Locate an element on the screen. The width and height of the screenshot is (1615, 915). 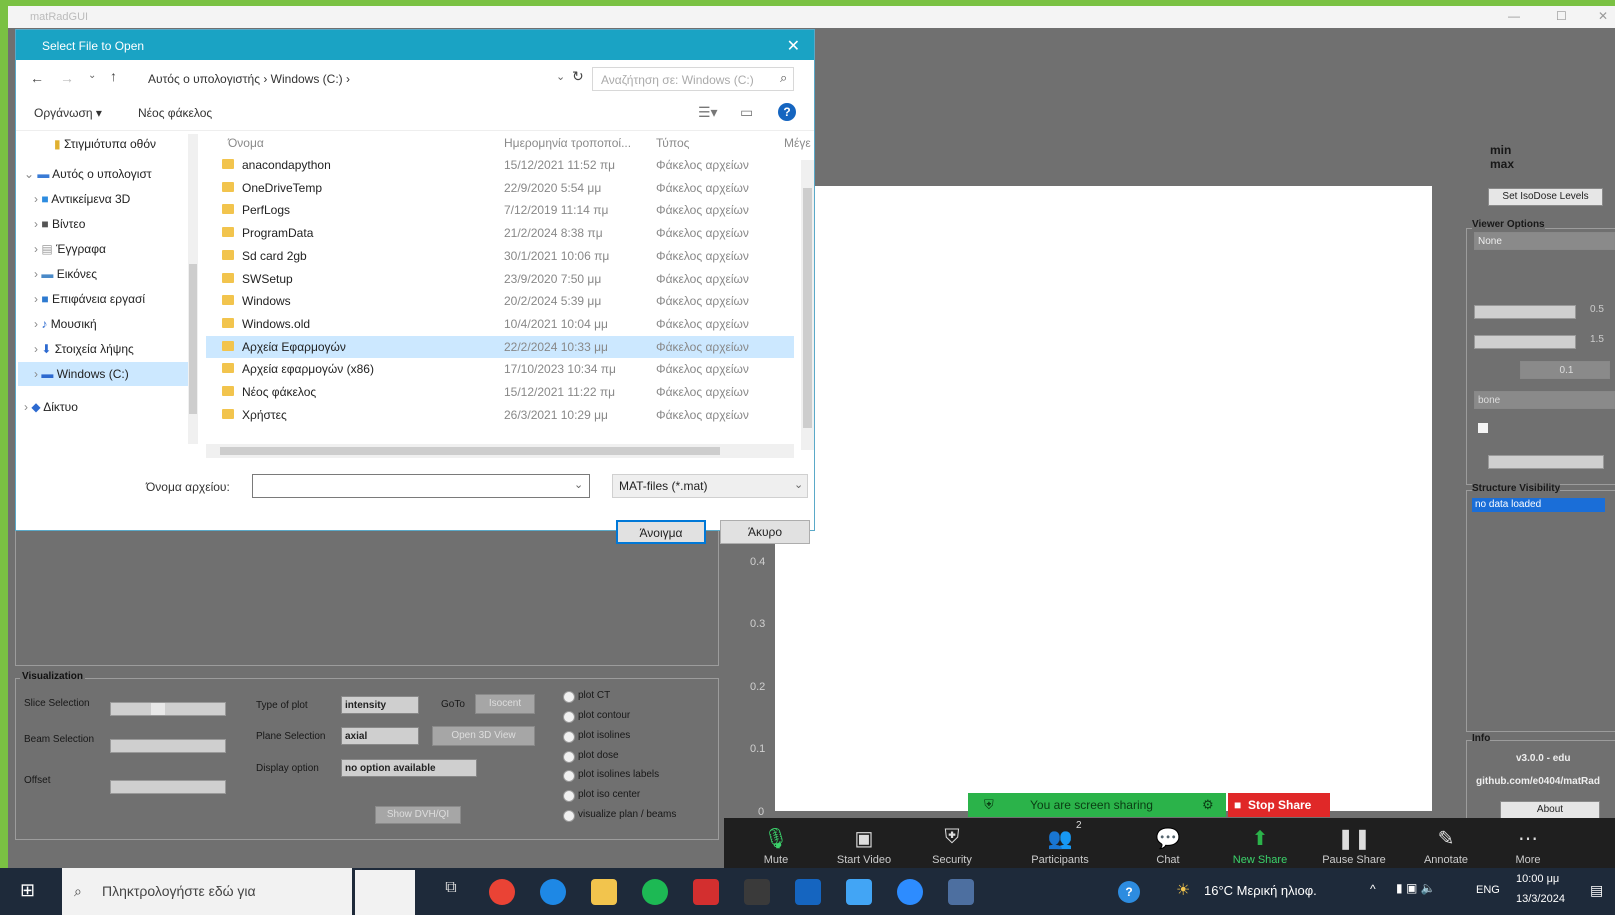
forward-icon: → is located at coordinates (67, 78).